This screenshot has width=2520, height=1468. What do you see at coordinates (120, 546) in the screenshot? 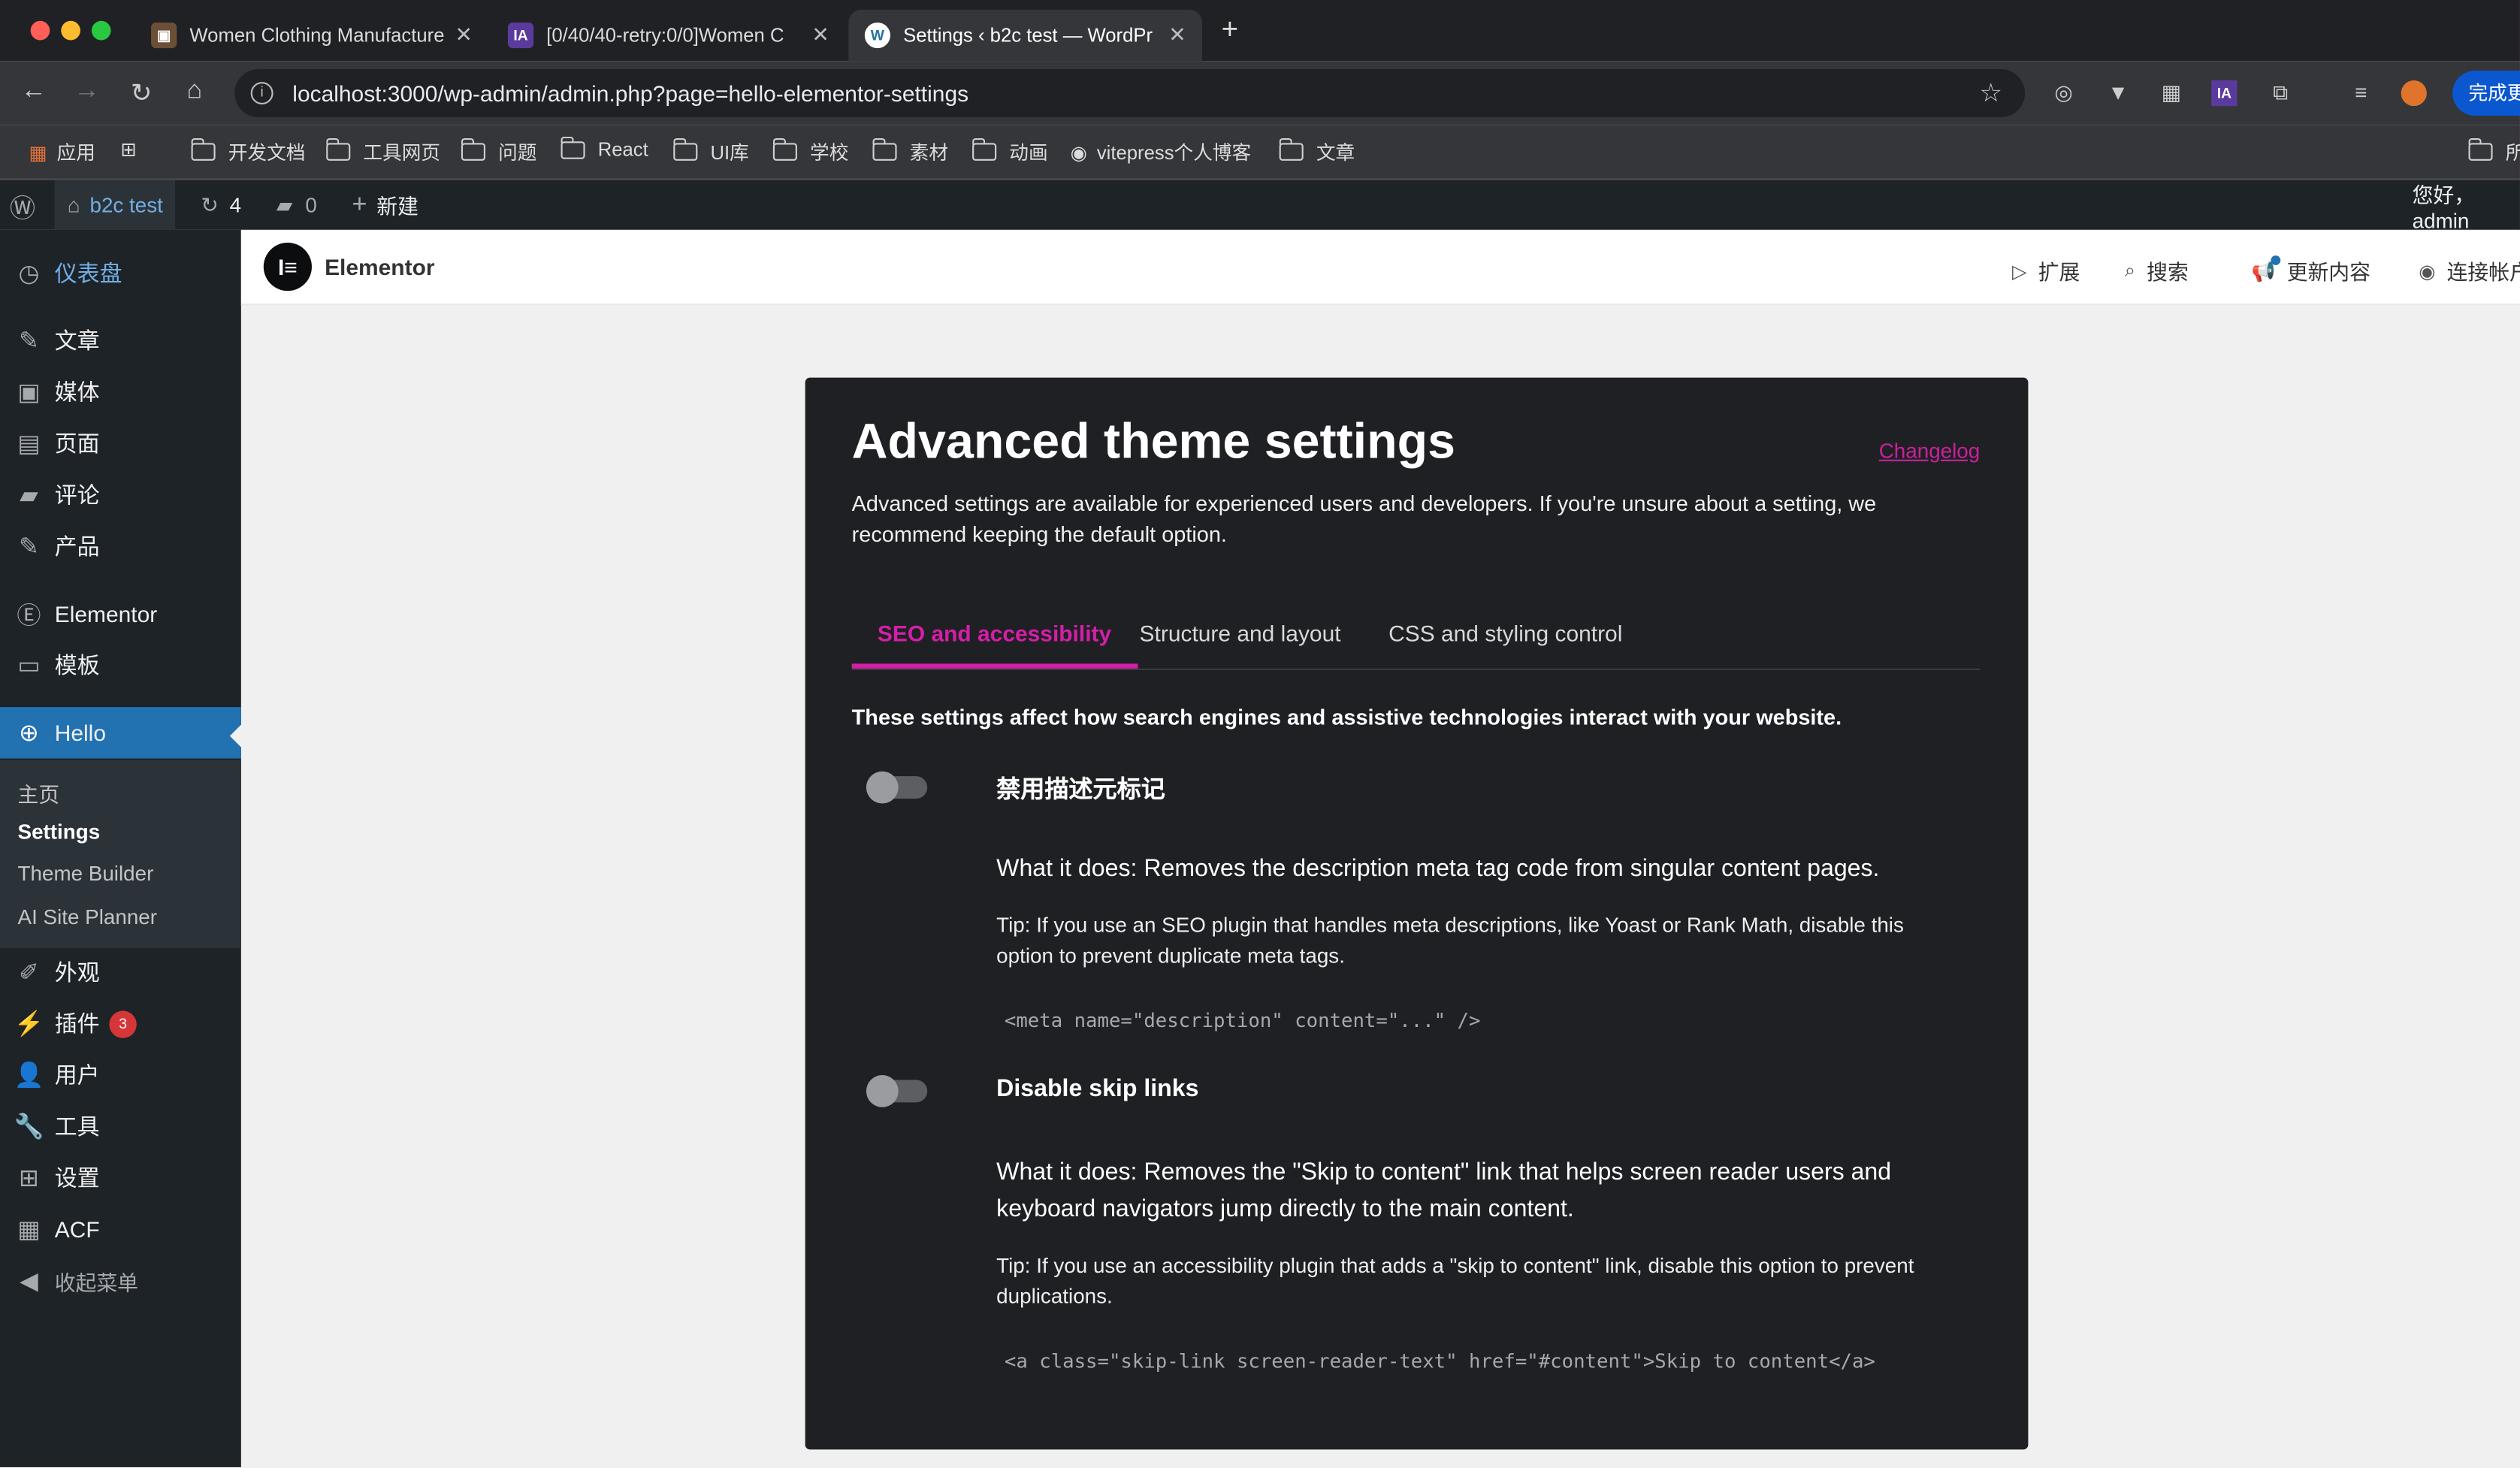
I see `menu-products: ✎ 产品` at bounding box center [120, 546].